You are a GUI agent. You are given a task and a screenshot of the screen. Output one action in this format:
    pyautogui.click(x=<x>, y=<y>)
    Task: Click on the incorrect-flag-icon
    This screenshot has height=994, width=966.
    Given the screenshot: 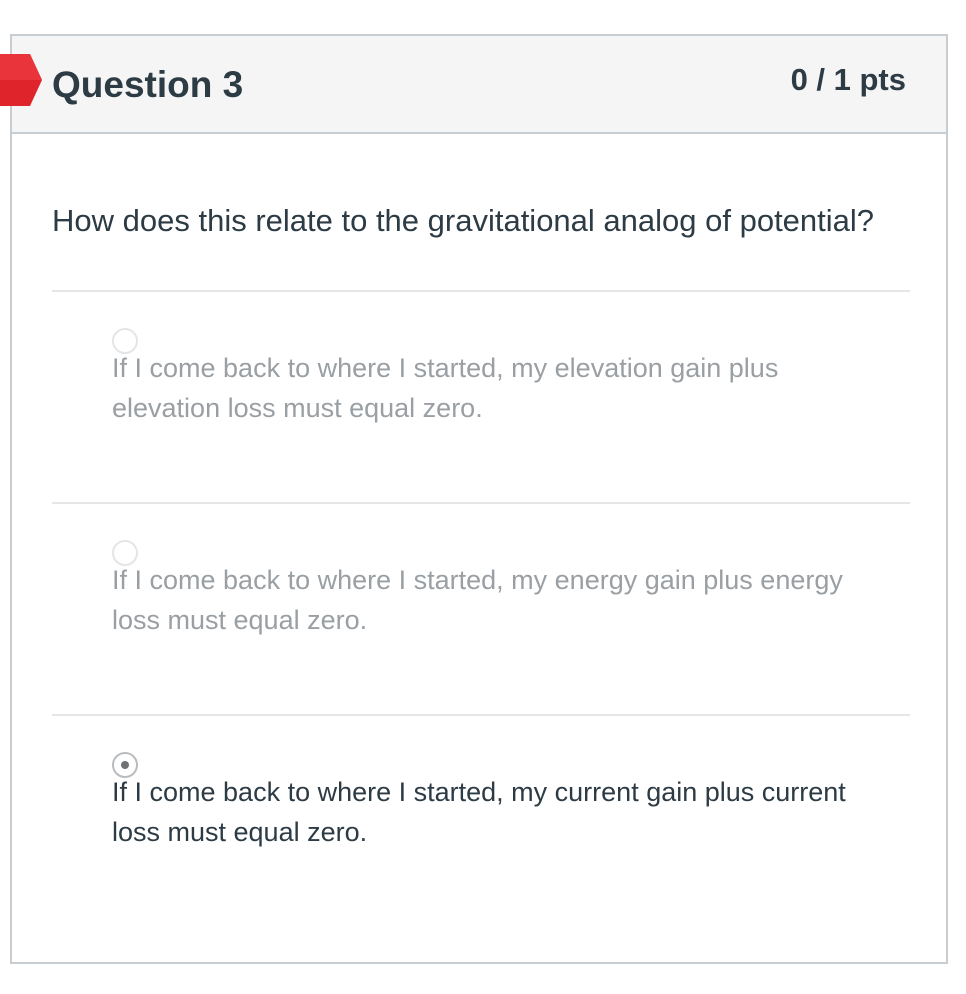 What is the action you would take?
    pyautogui.click(x=21, y=80)
    